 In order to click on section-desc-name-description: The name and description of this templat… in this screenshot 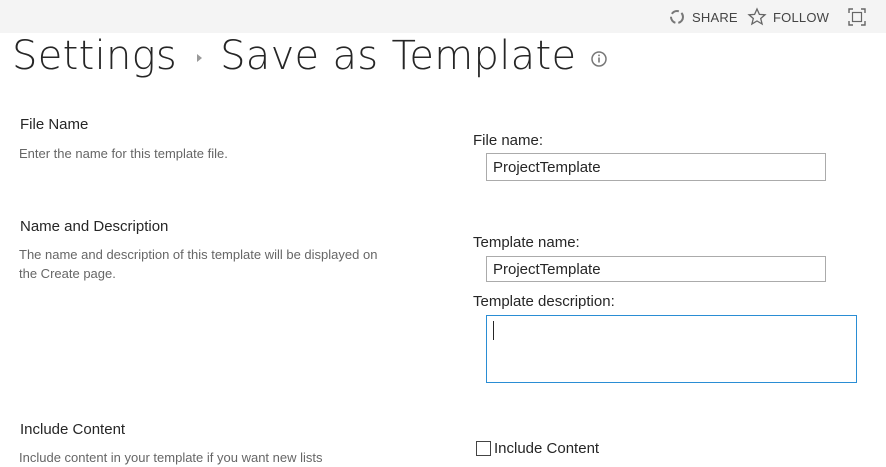, I will do `click(198, 264)`.